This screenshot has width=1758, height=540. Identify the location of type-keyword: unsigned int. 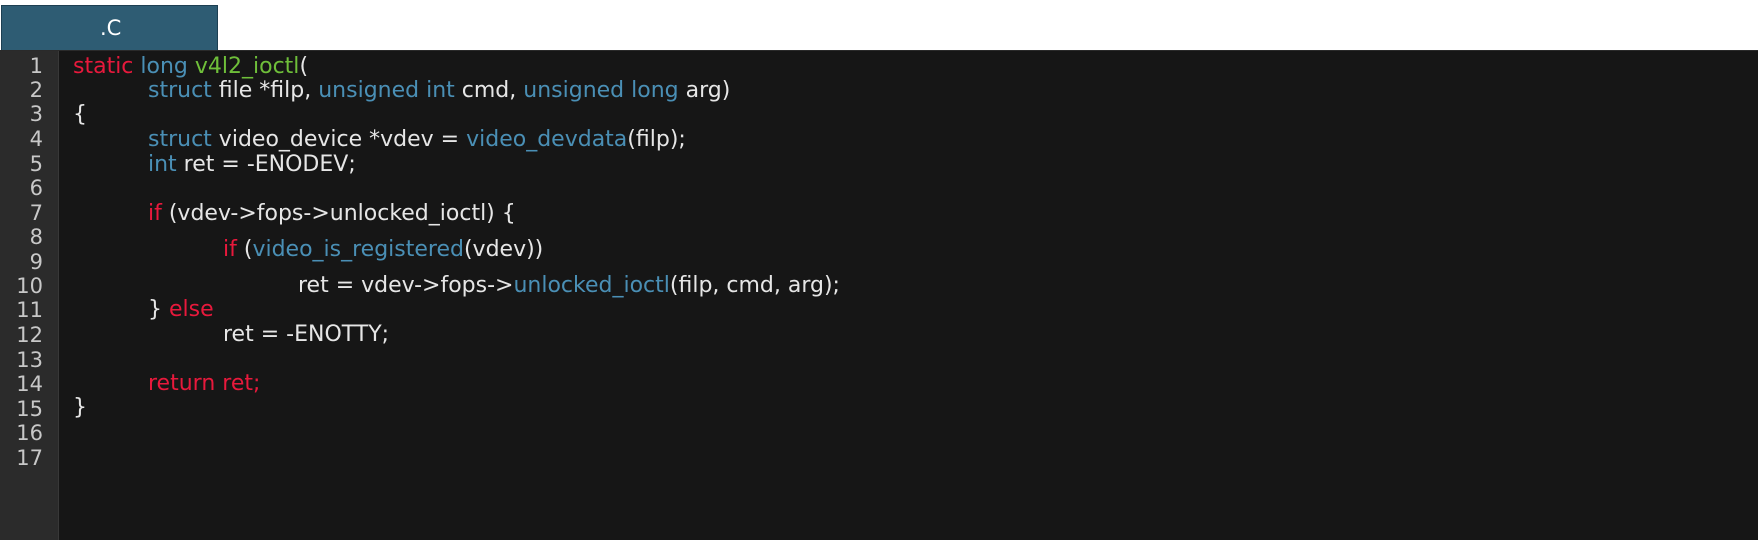
(386, 90).